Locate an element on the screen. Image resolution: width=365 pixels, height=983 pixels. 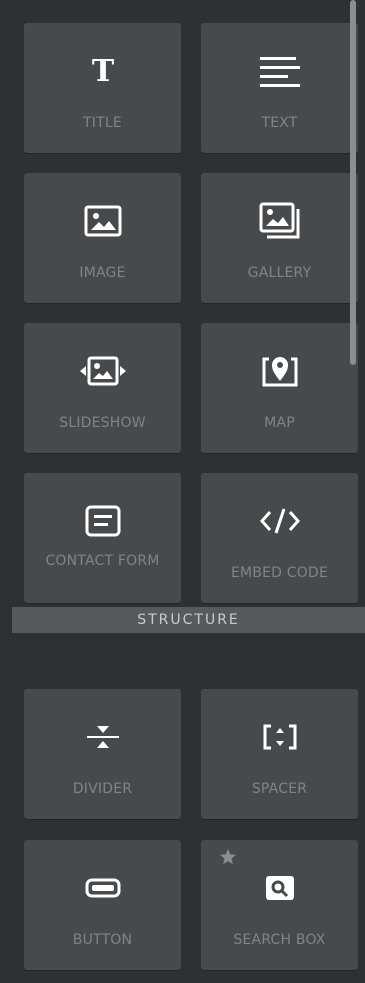
gallery-widget: GALLERY is located at coordinates (279, 238).